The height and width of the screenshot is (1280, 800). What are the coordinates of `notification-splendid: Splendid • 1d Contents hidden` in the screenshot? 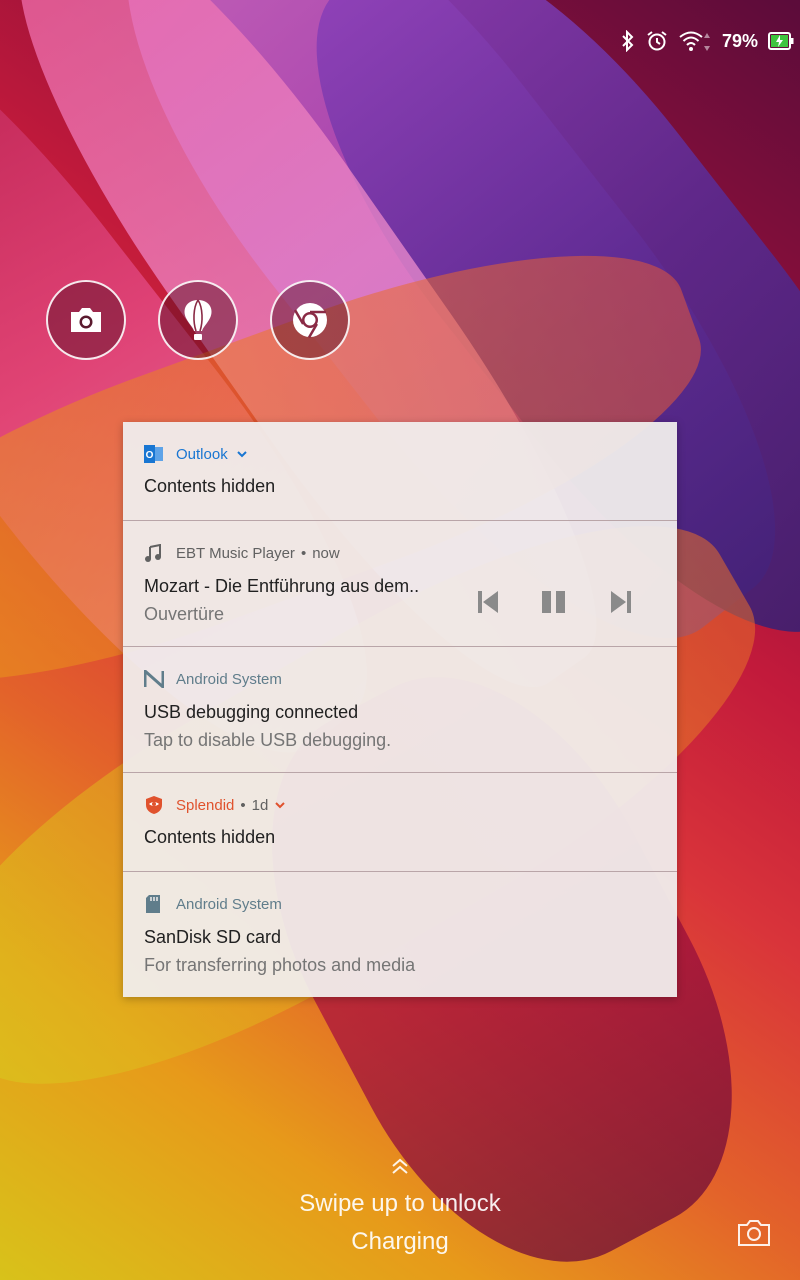 It's located at (400, 822).